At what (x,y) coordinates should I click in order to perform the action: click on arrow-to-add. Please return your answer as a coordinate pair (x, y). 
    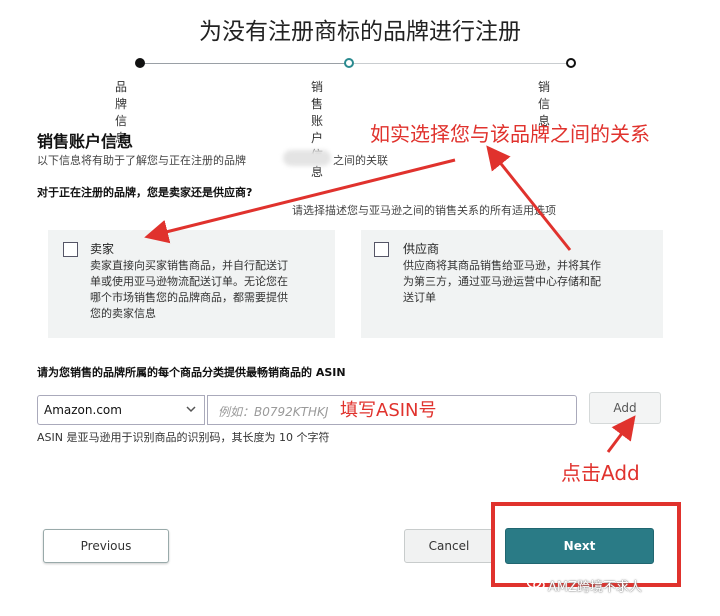
    Looking at the image, I should click on (621, 434).